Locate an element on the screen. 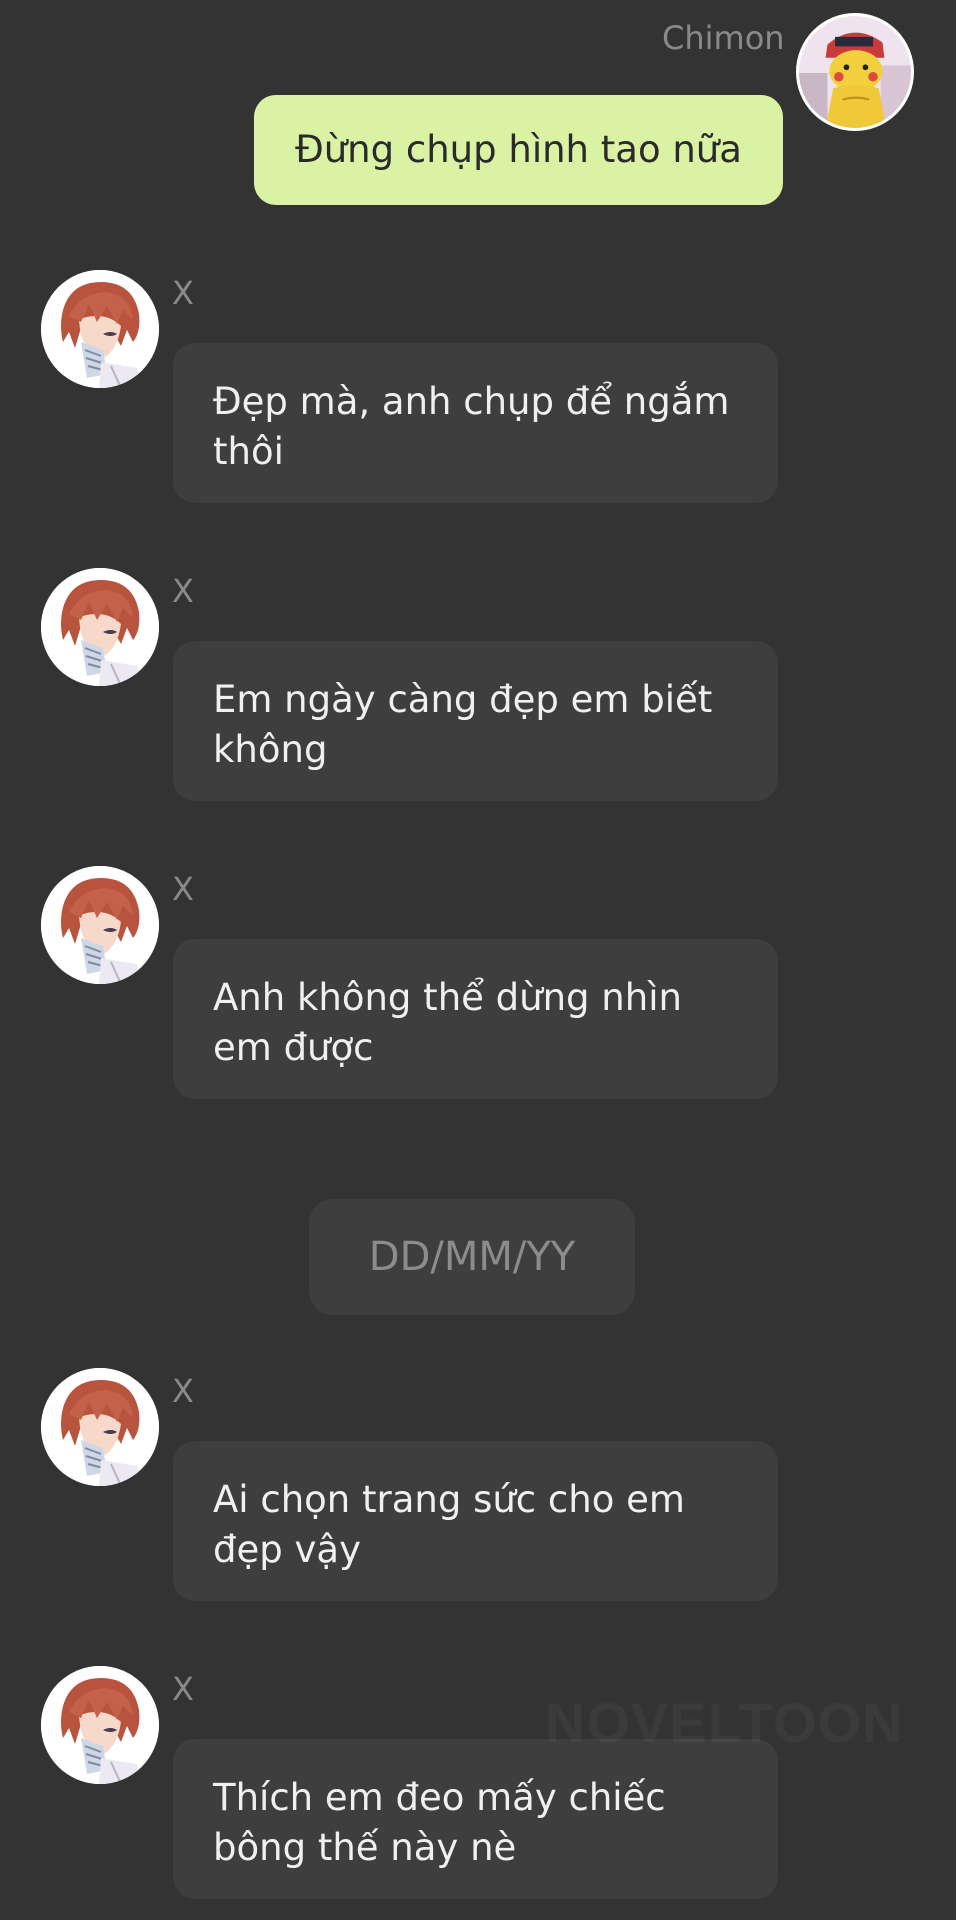 This screenshot has height=1920, width=956. incoming-message-bubble: Đẹp mà, anh chụp để ngắm thôi is located at coordinates (475, 423).